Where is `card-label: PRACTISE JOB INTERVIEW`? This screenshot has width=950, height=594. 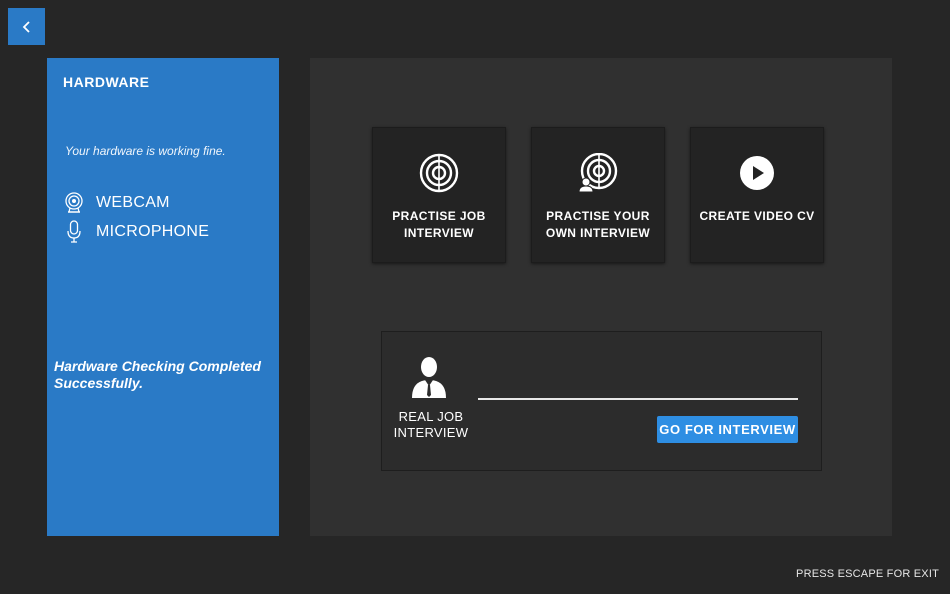
card-label: PRACTISE JOB INTERVIEW is located at coordinates (439, 224).